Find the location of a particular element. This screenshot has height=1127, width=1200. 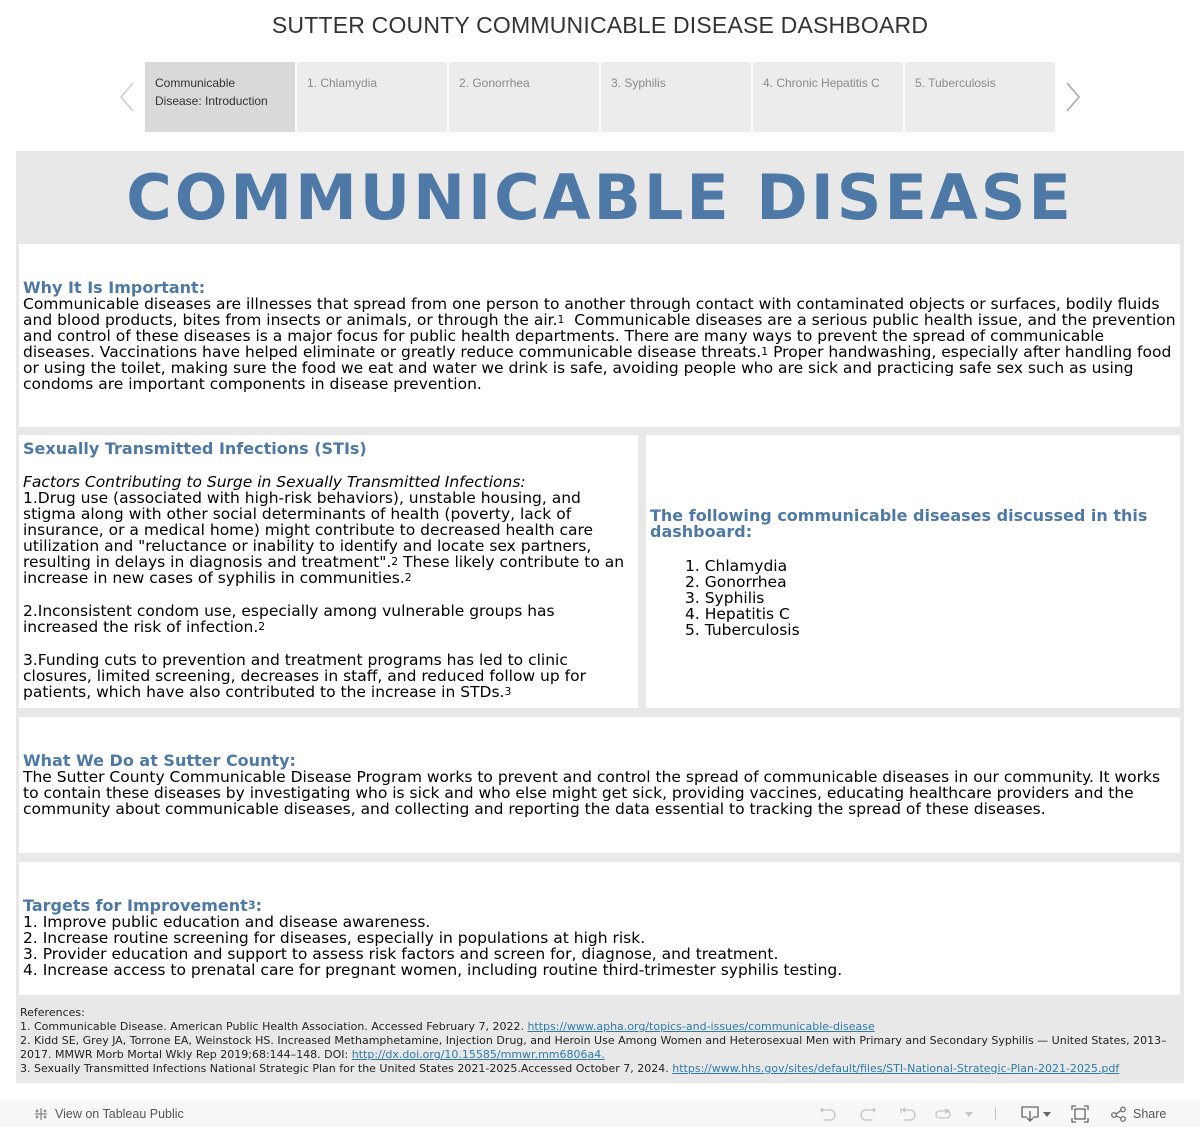

tab-syphilis: 3. Syphilis is located at coordinates (676, 97).